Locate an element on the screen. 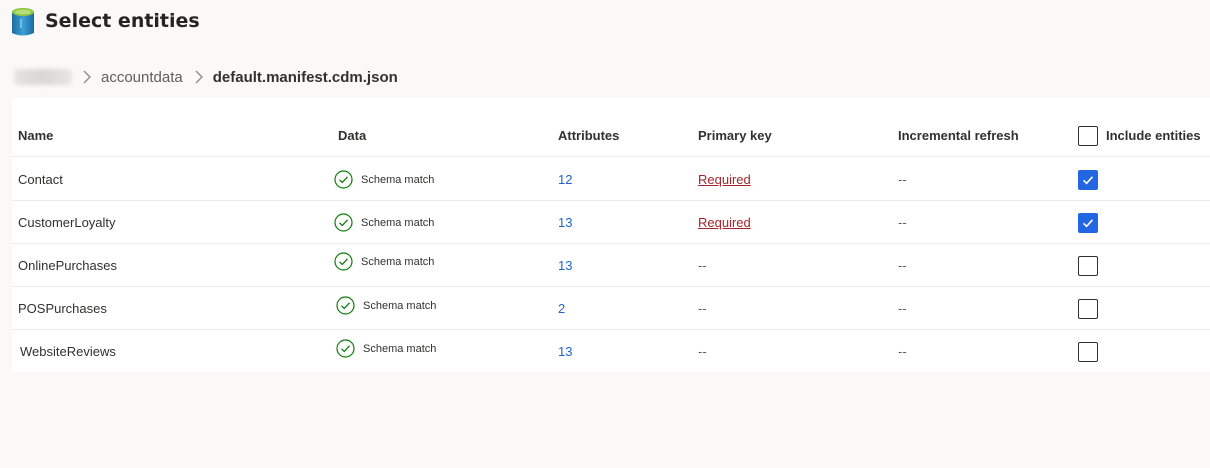 The image size is (1210, 468). column-header-primary-key: Primary key is located at coordinates (735, 135).